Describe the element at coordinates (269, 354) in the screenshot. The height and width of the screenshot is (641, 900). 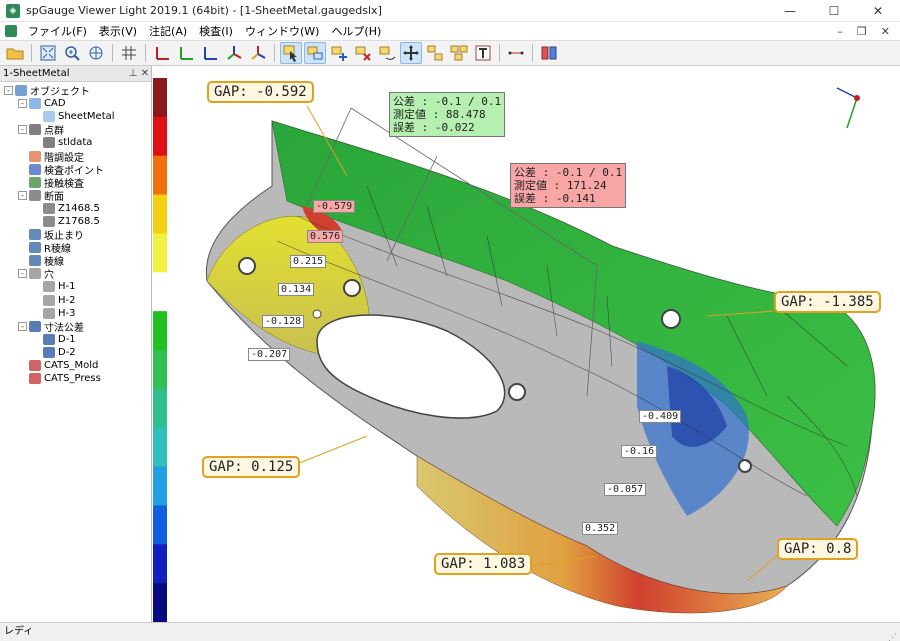
I see `value-label-n0207: -0.207` at that location.